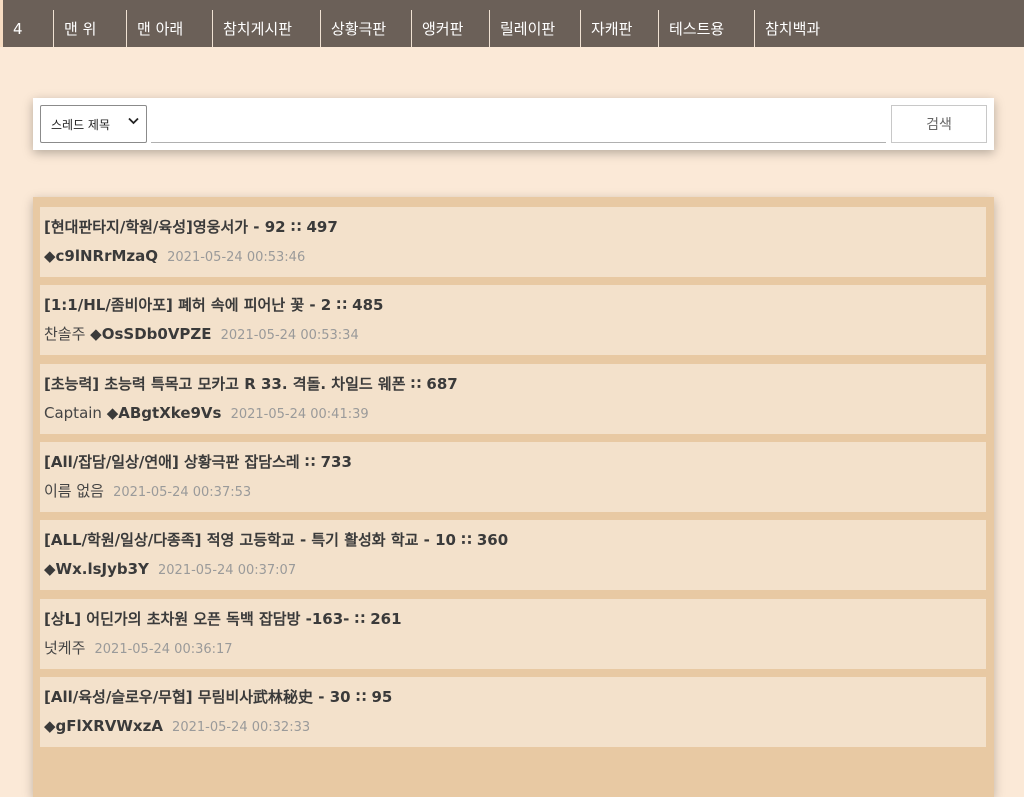  What do you see at coordinates (67, 334) in the screenshot?
I see `author-name: 찬솔주` at bounding box center [67, 334].